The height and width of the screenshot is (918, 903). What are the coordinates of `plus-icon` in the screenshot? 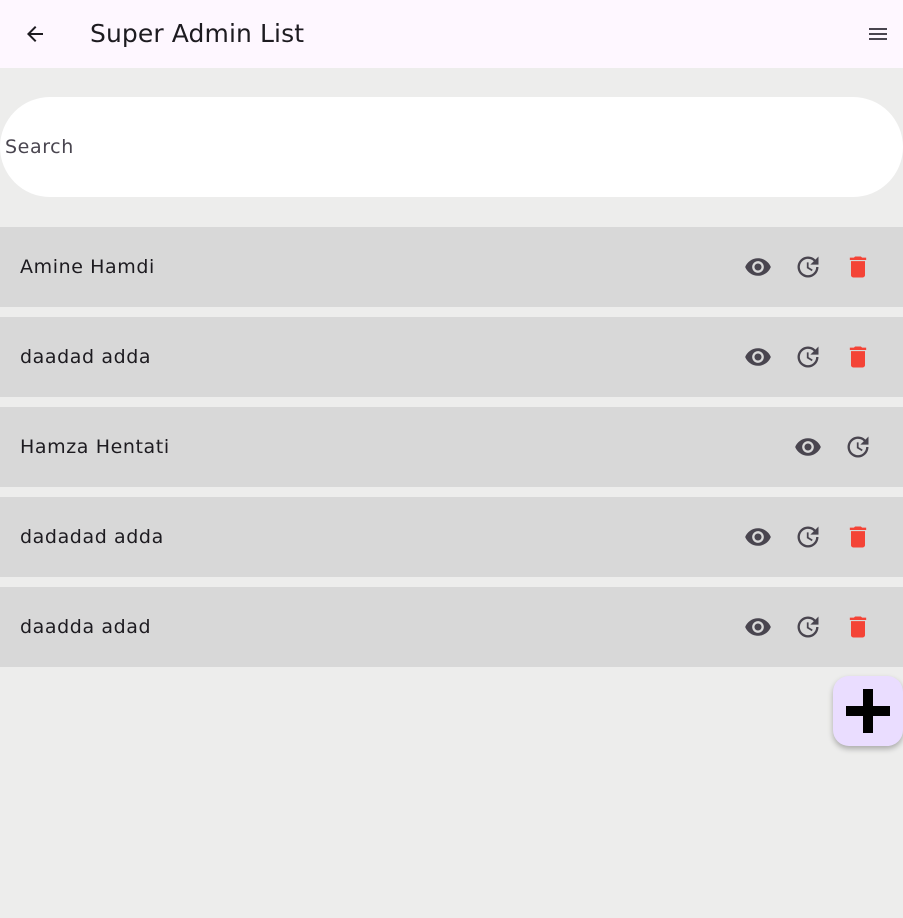 It's located at (868, 711).